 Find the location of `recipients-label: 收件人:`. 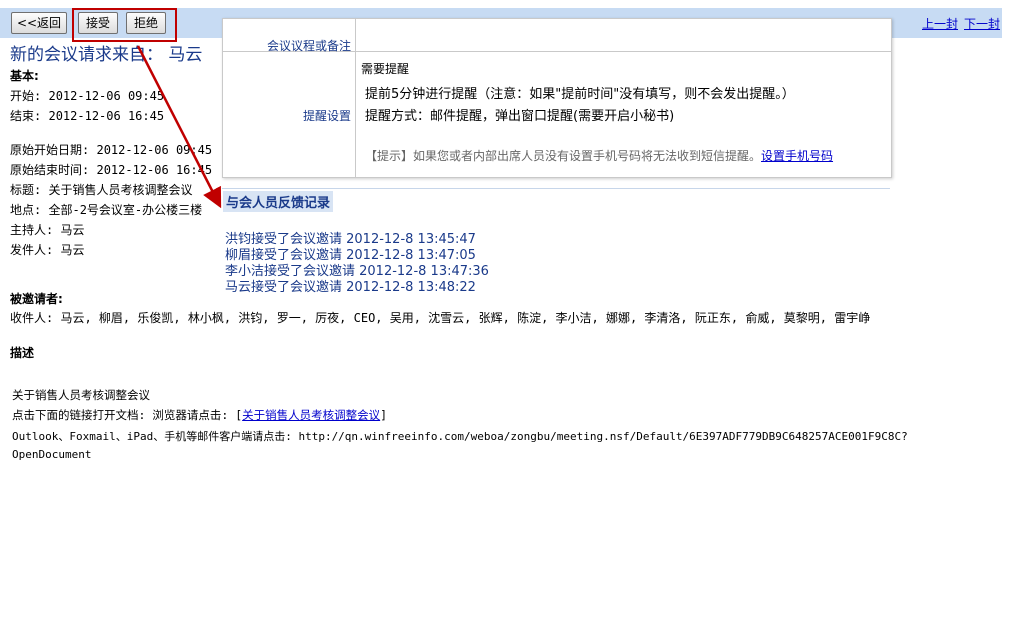

recipients-label: 收件人: is located at coordinates (32, 318).